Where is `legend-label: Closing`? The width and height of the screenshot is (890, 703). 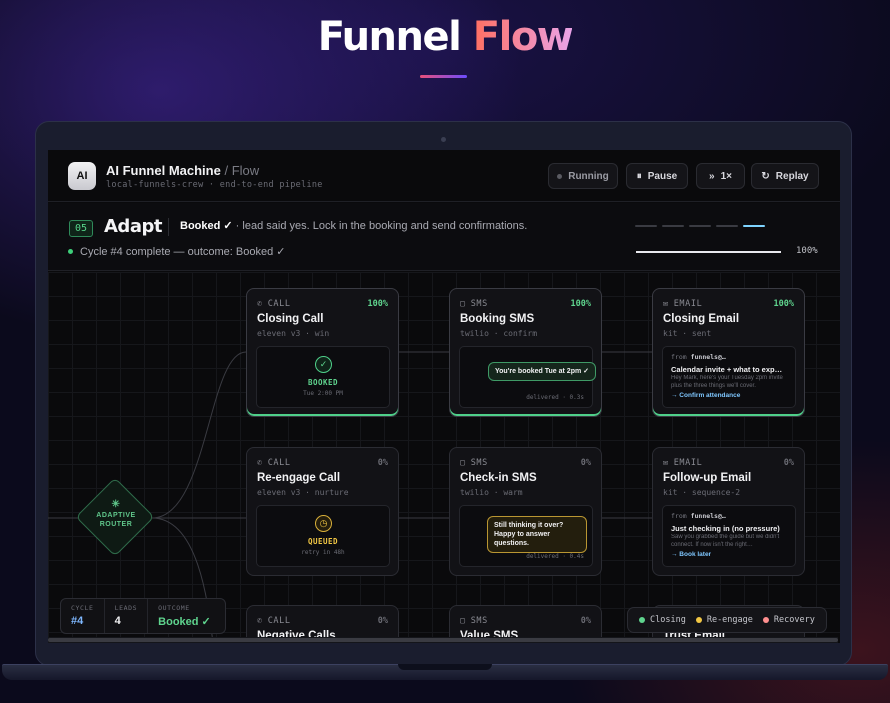 legend-label: Closing is located at coordinates (668, 620).